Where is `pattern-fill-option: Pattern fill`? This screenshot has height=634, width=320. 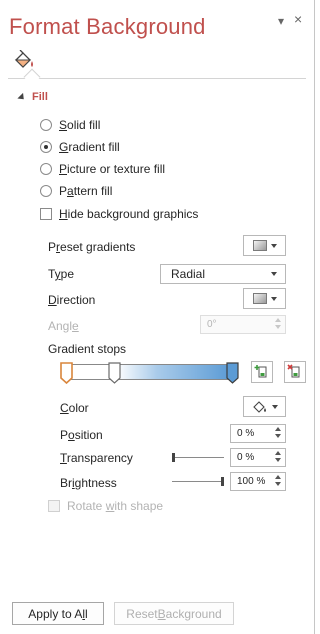 pattern-fill-option: Pattern fill is located at coordinates (76, 191).